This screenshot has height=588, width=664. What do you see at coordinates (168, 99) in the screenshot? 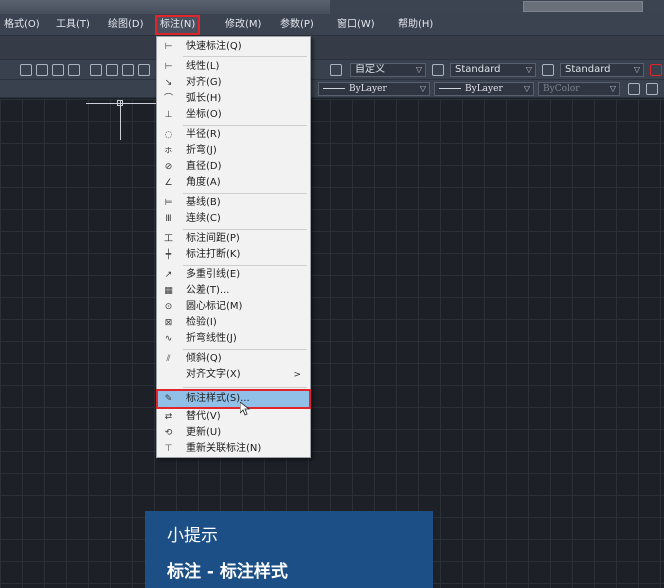
I see `arc-length-icon: ⌒` at bounding box center [168, 99].